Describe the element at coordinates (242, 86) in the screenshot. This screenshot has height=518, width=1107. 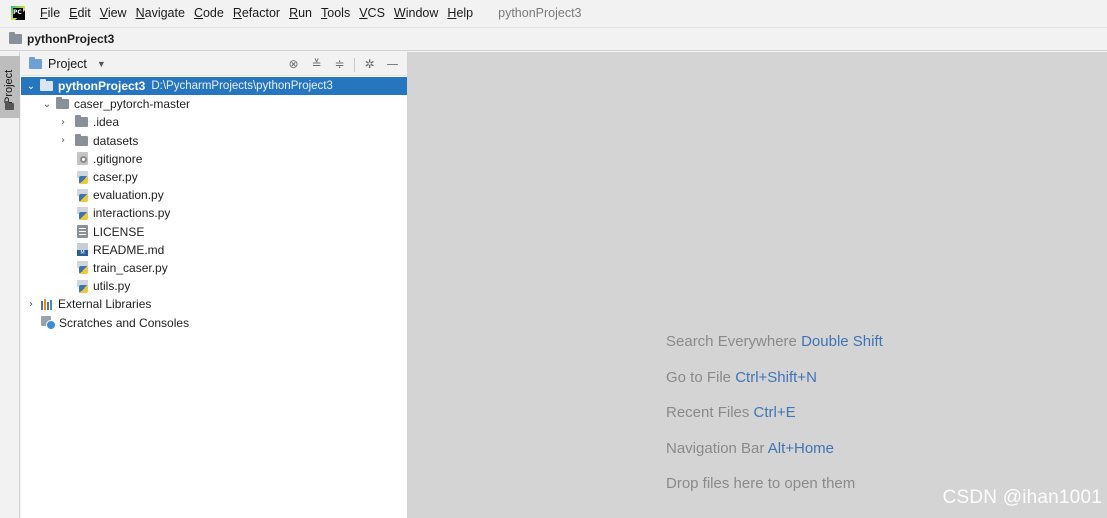
I see `tree-root-path: D:\PycharmProjects\pythonProject3` at that location.